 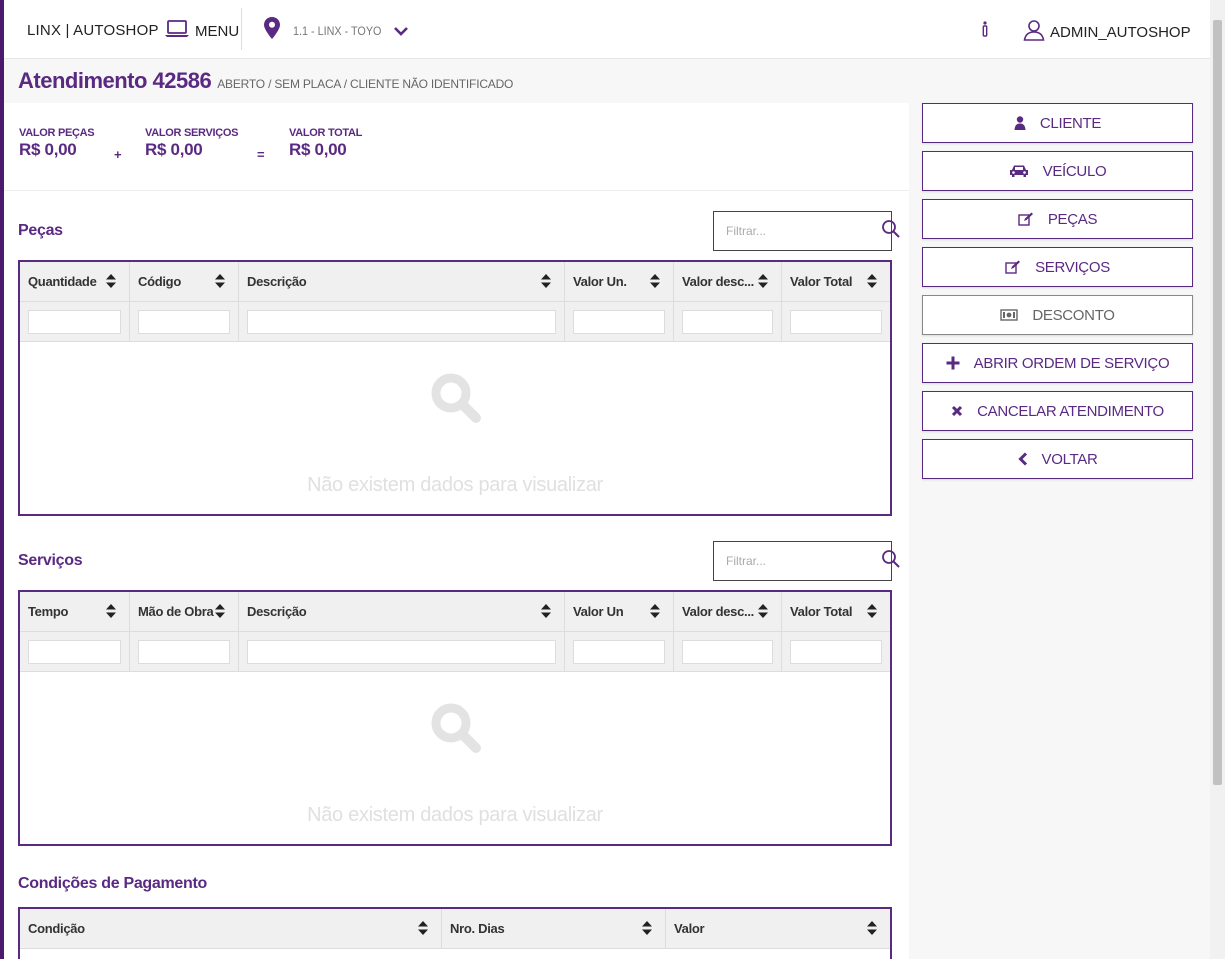 I want to click on services-total-value: R$ 0,00, so click(x=174, y=149).